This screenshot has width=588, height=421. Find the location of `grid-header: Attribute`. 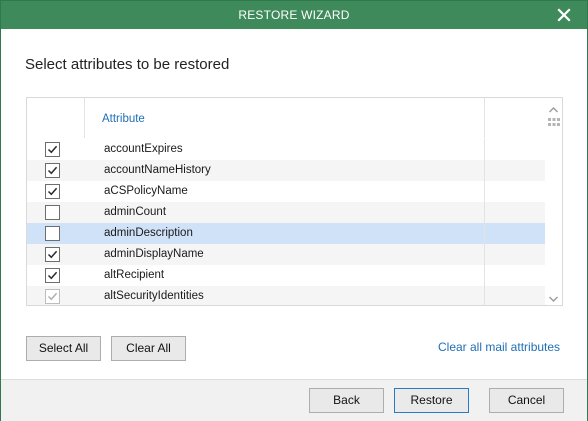

grid-header: Attribute is located at coordinates (287, 118).